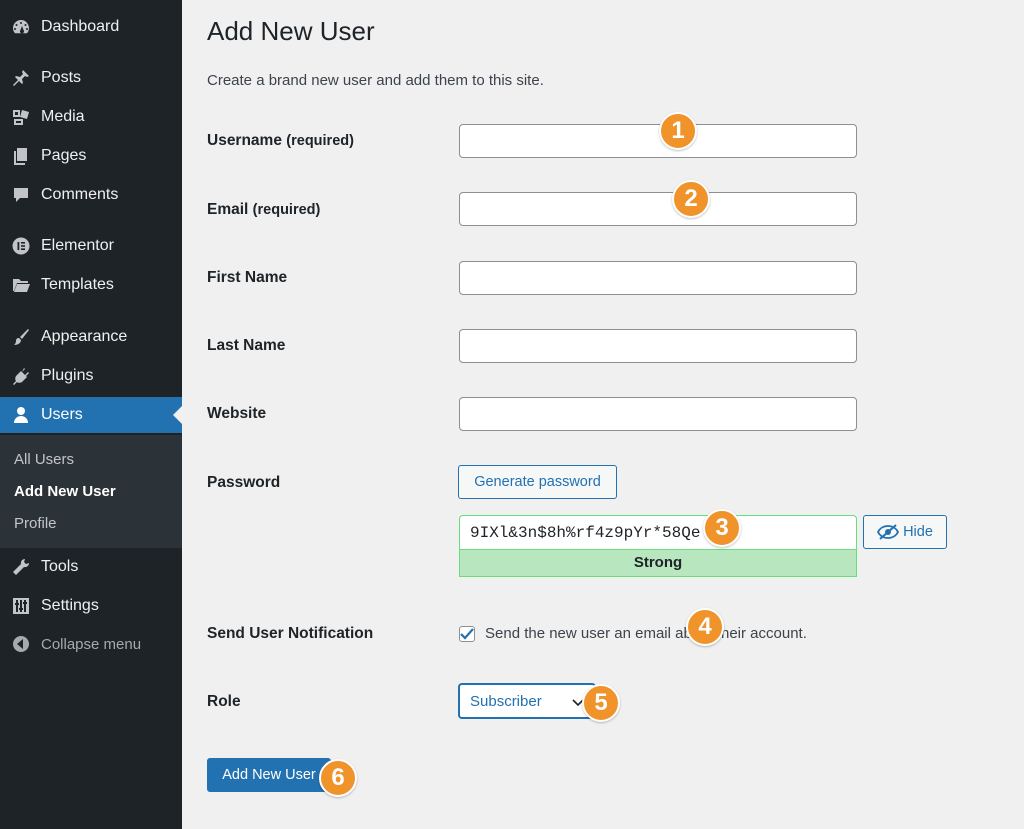 The image size is (1024, 829). Describe the element at coordinates (21, 606) in the screenshot. I see `sliders-icon` at that location.